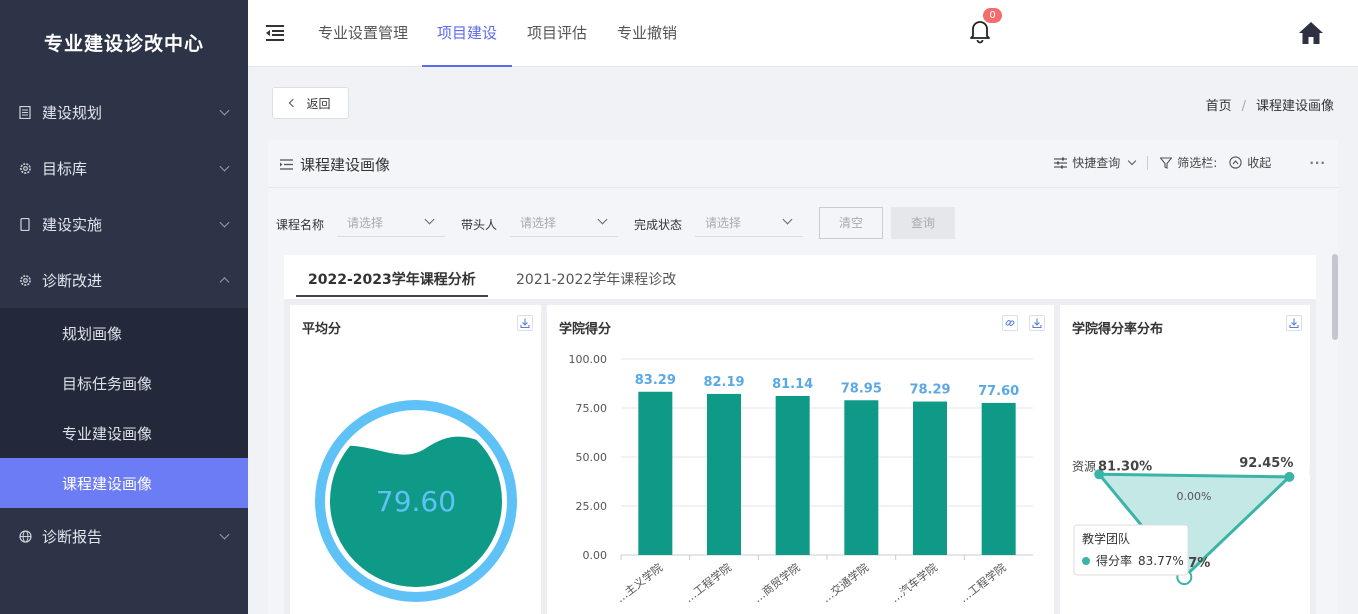  I want to click on collapse-button: 收起, so click(1250, 162).